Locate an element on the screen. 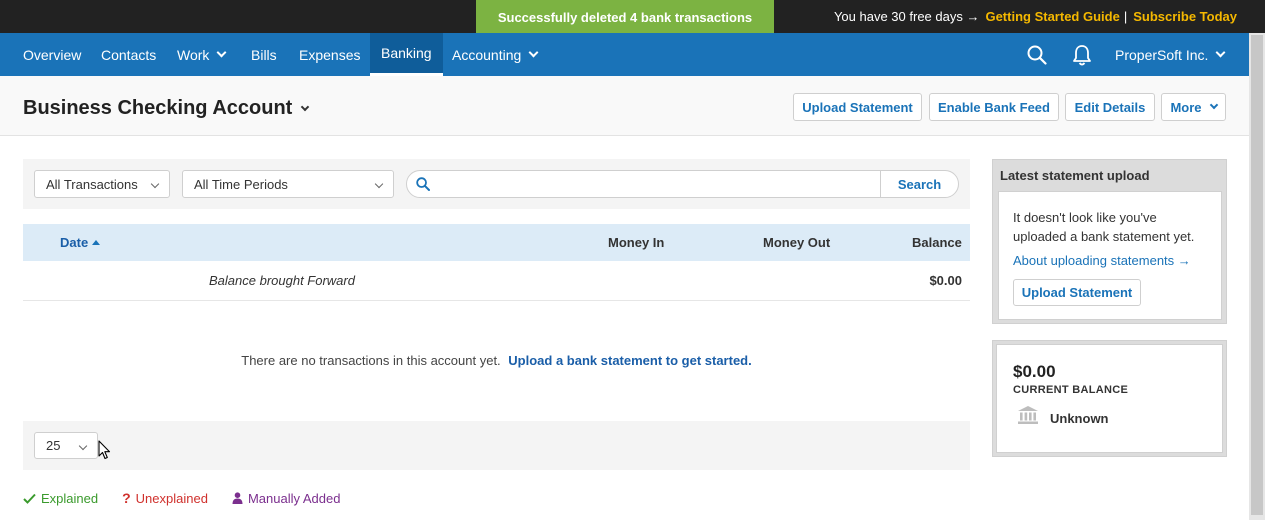 Image resolution: width=1265 pixels, height=520 pixels. about-uploading-link: About uploading statements → is located at coordinates (1102, 260).